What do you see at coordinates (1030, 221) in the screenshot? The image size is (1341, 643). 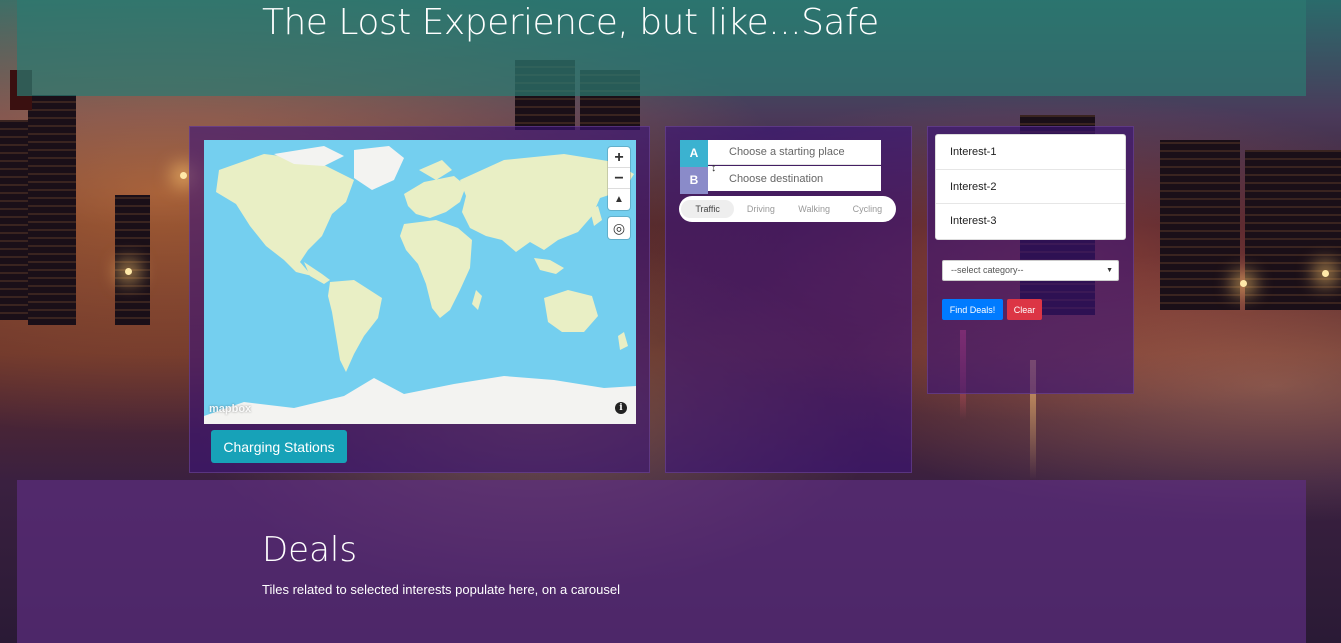 I see `interest-item: Interest-3` at bounding box center [1030, 221].